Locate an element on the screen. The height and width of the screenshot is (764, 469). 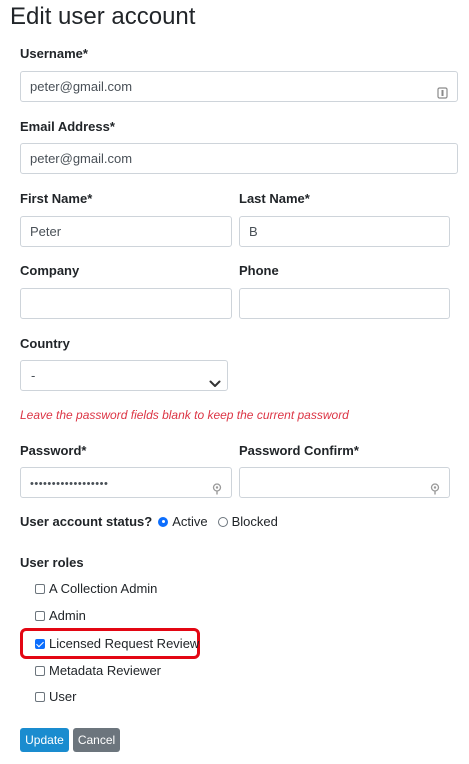
country-select: - is located at coordinates (124, 375).